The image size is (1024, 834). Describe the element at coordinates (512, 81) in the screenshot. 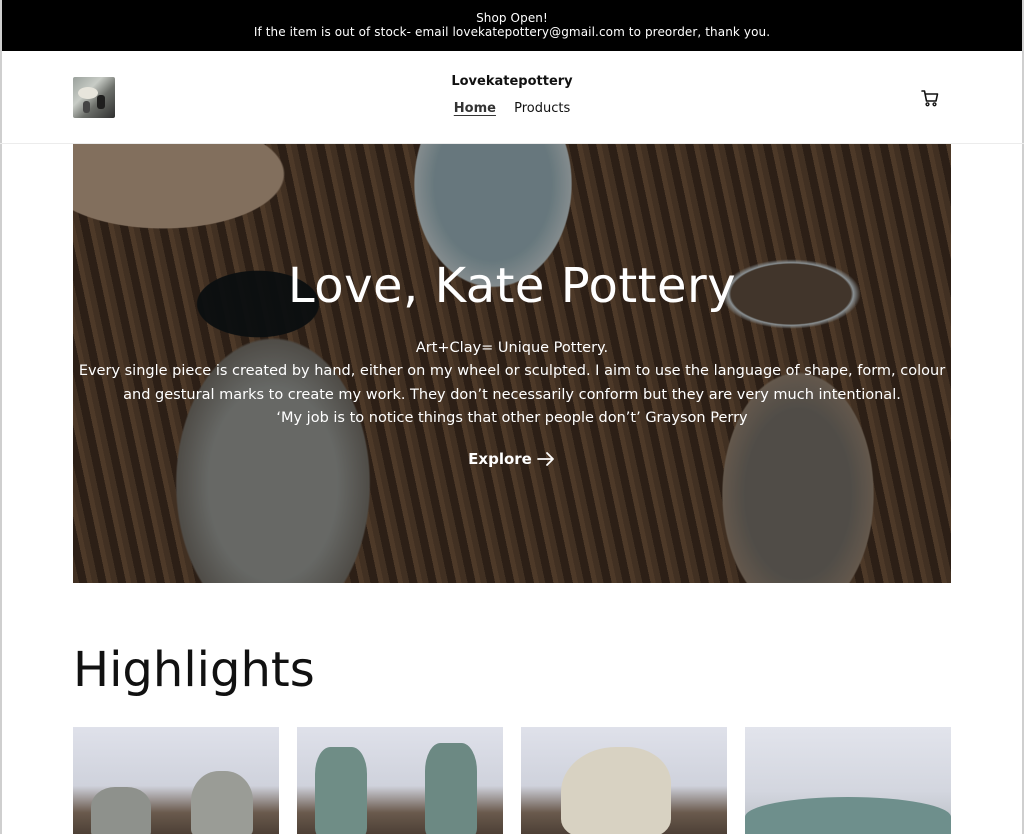

I see `brand-name: Lovekatepottery` at that location.